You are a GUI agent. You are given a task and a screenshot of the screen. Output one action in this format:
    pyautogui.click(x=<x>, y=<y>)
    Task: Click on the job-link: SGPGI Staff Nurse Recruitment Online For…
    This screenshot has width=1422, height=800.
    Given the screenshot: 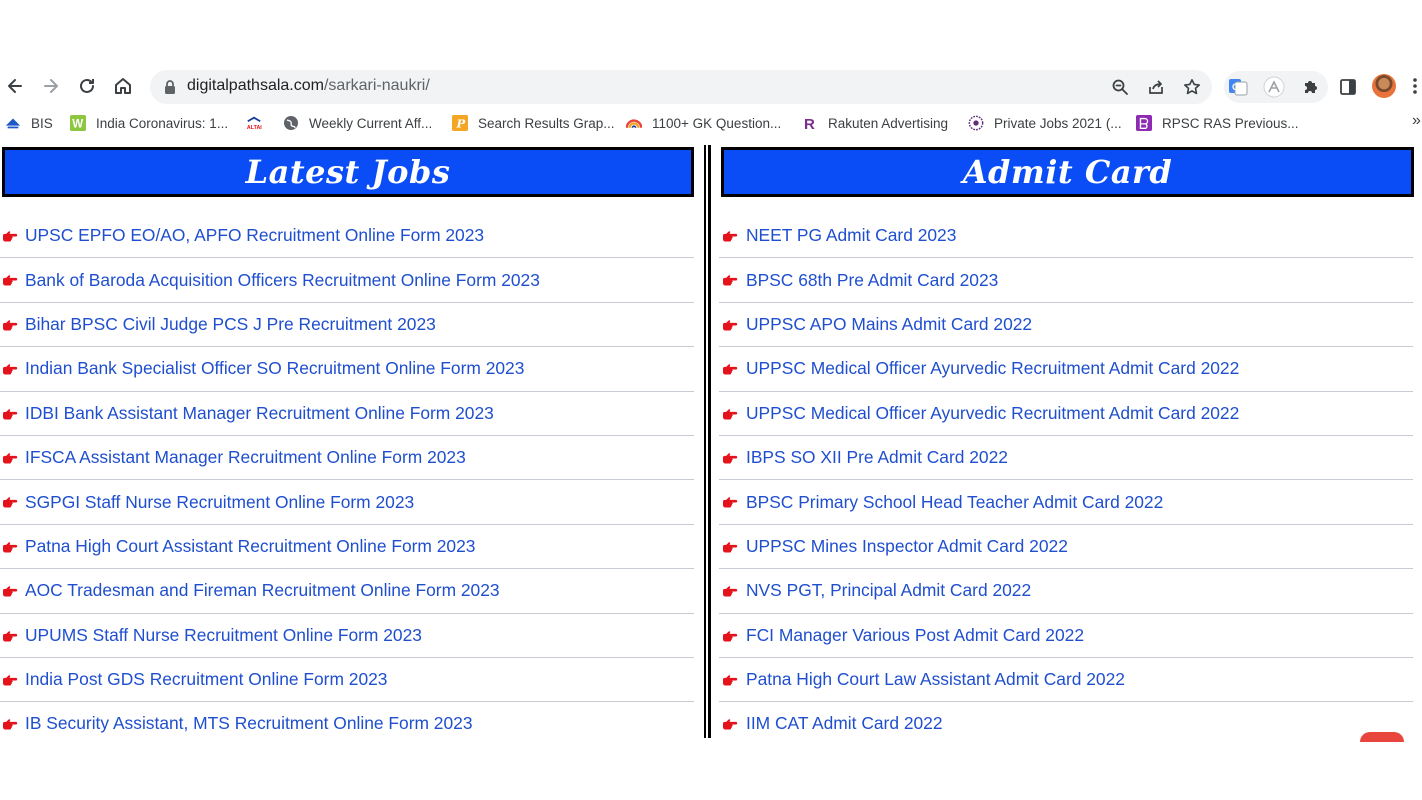 What is the action you would take?
    pyautogui.click(x=219, y=502)
    